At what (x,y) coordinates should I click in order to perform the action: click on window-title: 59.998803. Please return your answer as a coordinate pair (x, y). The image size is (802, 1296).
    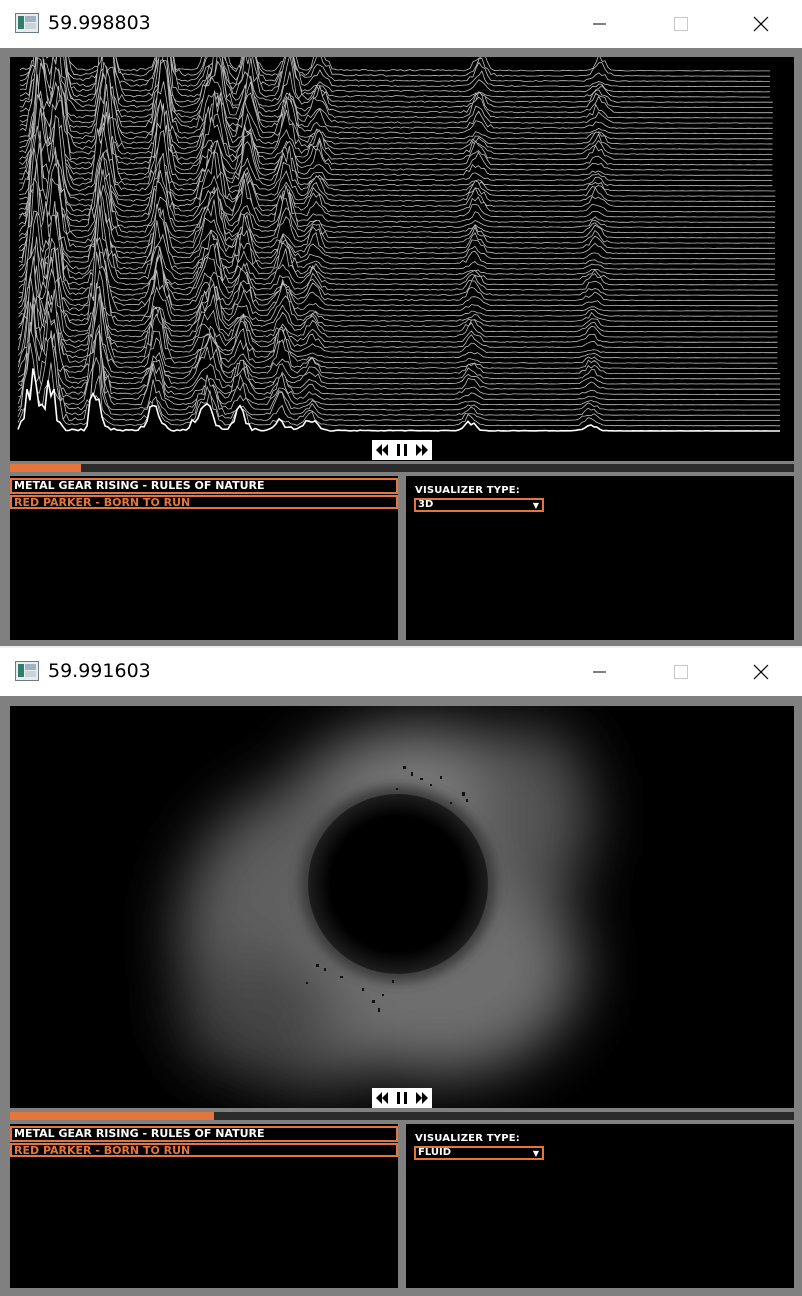
    Looking at the image, I should click on (99, 23).